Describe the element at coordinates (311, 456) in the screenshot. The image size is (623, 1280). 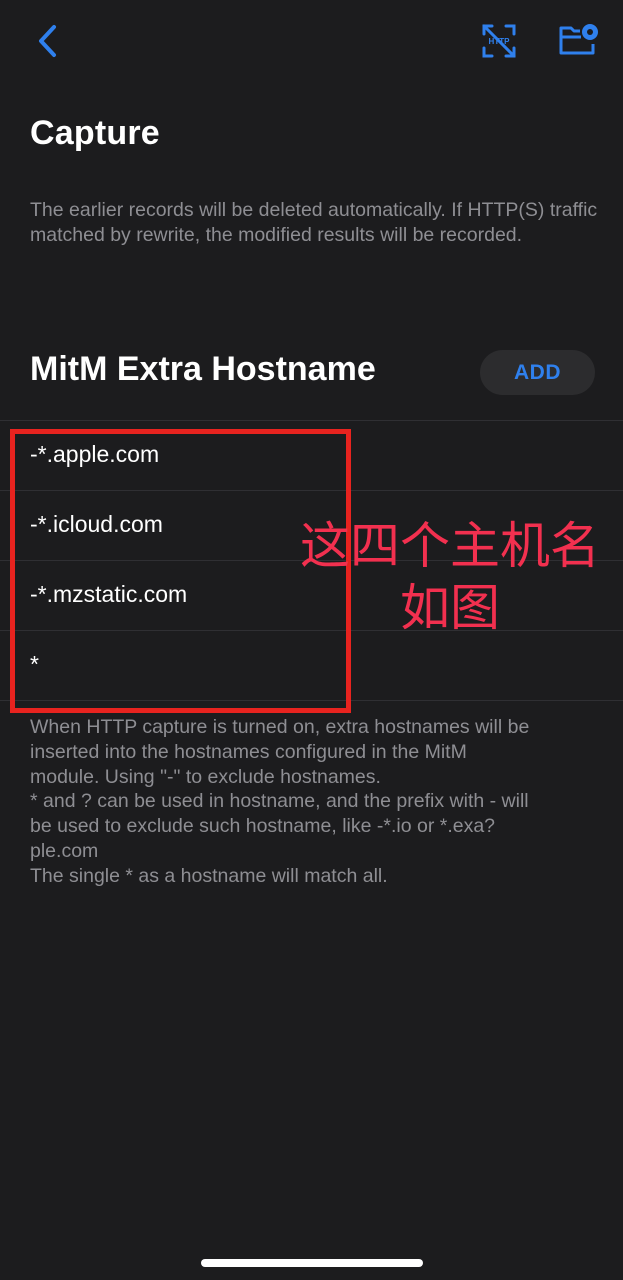
I see `hostname-row: -*.apple.com` at that location.